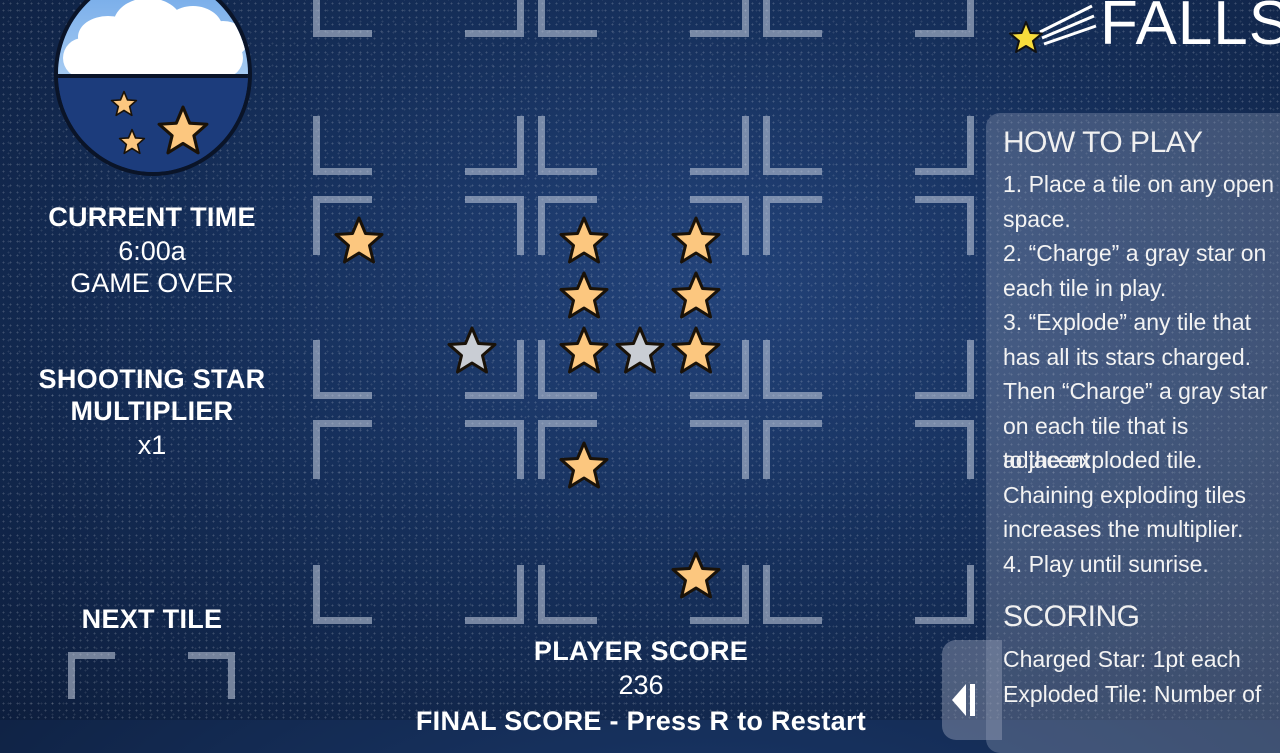  Describe the element at coordinates (152, 411) in the screenshot. I see `multiplier-label-line2: MULTIPLIER` at that location.